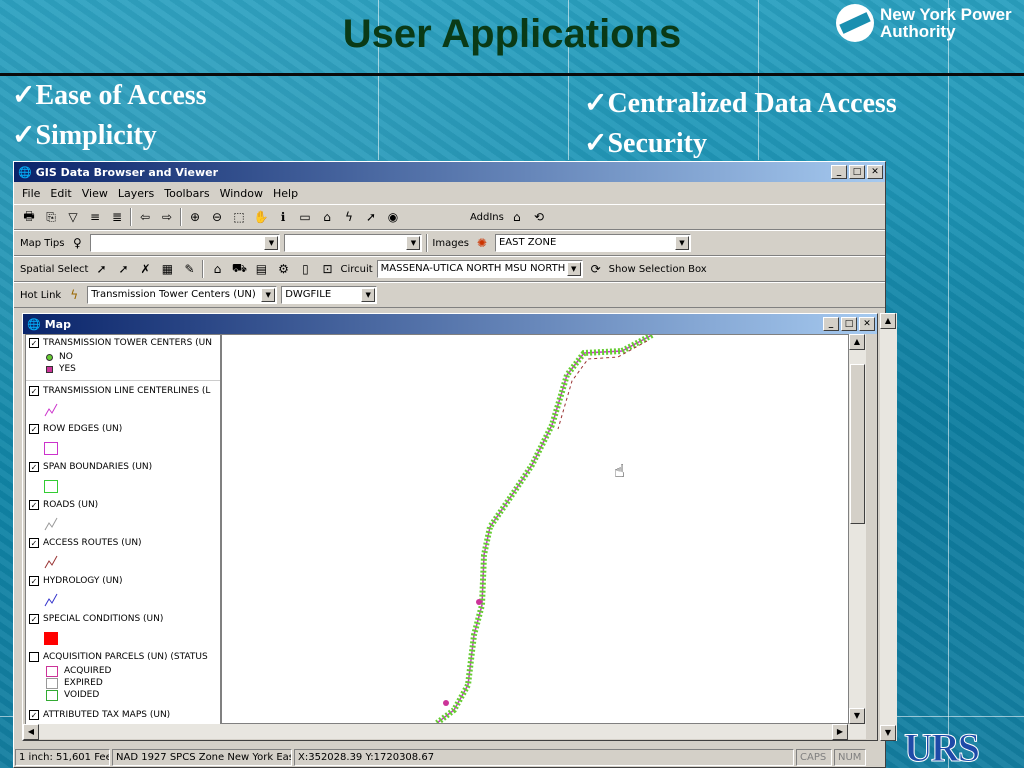 The width and height of the screenshot is (1024, 768). What do you see at coordinates (217, 269) in the screenshot?
I see `tower-icon: ⌂` at bounding box center [217, 269].